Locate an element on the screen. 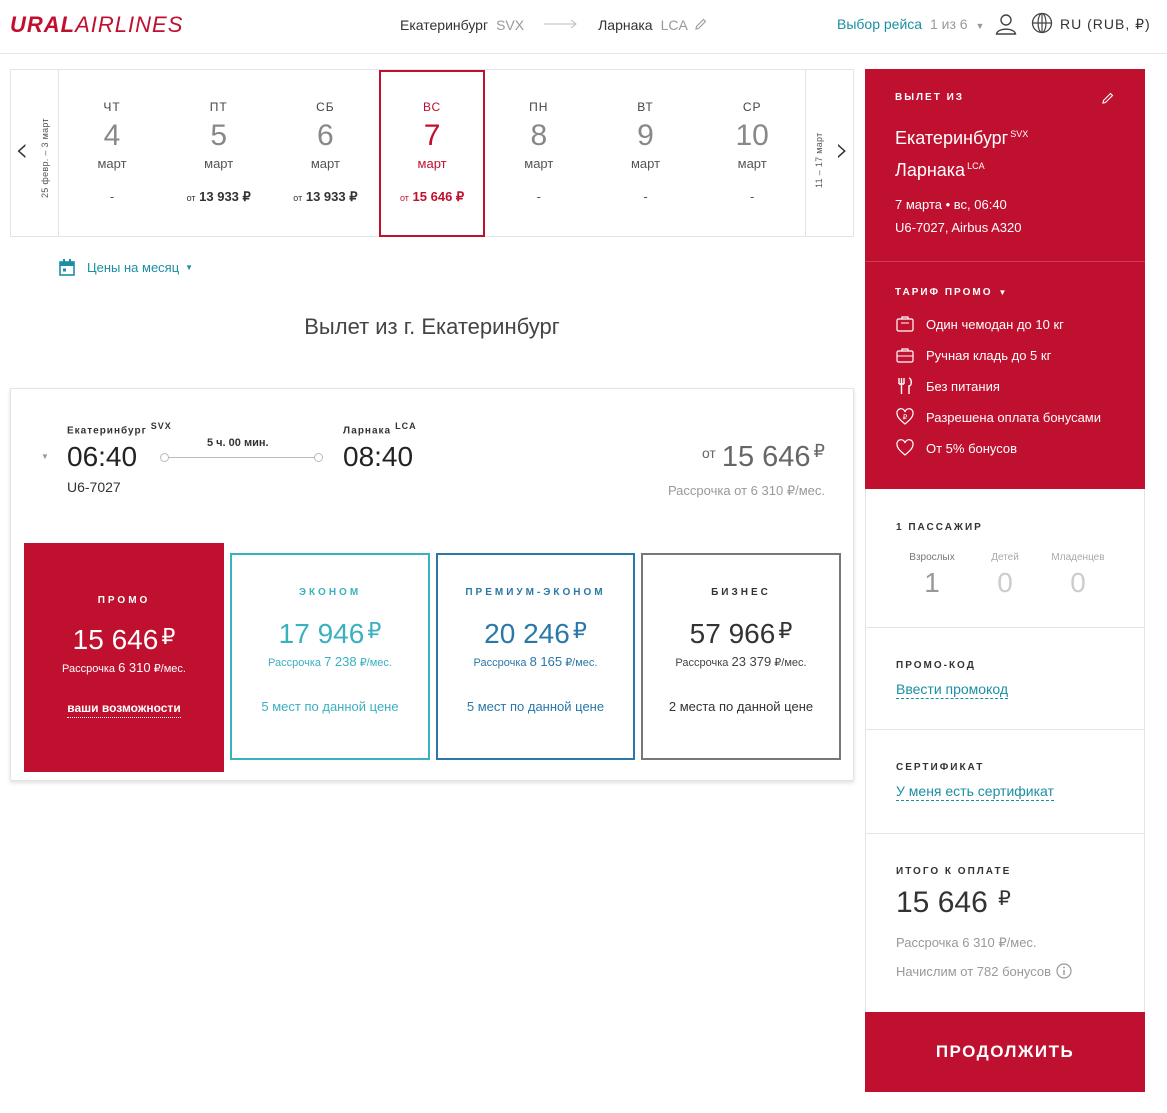 The width and height of the screenshot is (1167, 1113). departure-dot is located at coordinates (164, 457).